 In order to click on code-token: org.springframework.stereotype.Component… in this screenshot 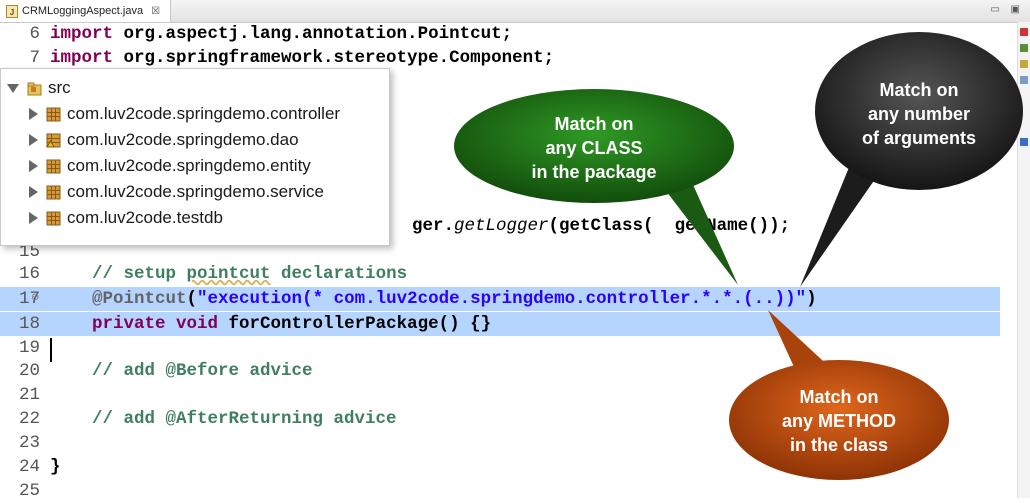, I will do `click(339, 58)`.